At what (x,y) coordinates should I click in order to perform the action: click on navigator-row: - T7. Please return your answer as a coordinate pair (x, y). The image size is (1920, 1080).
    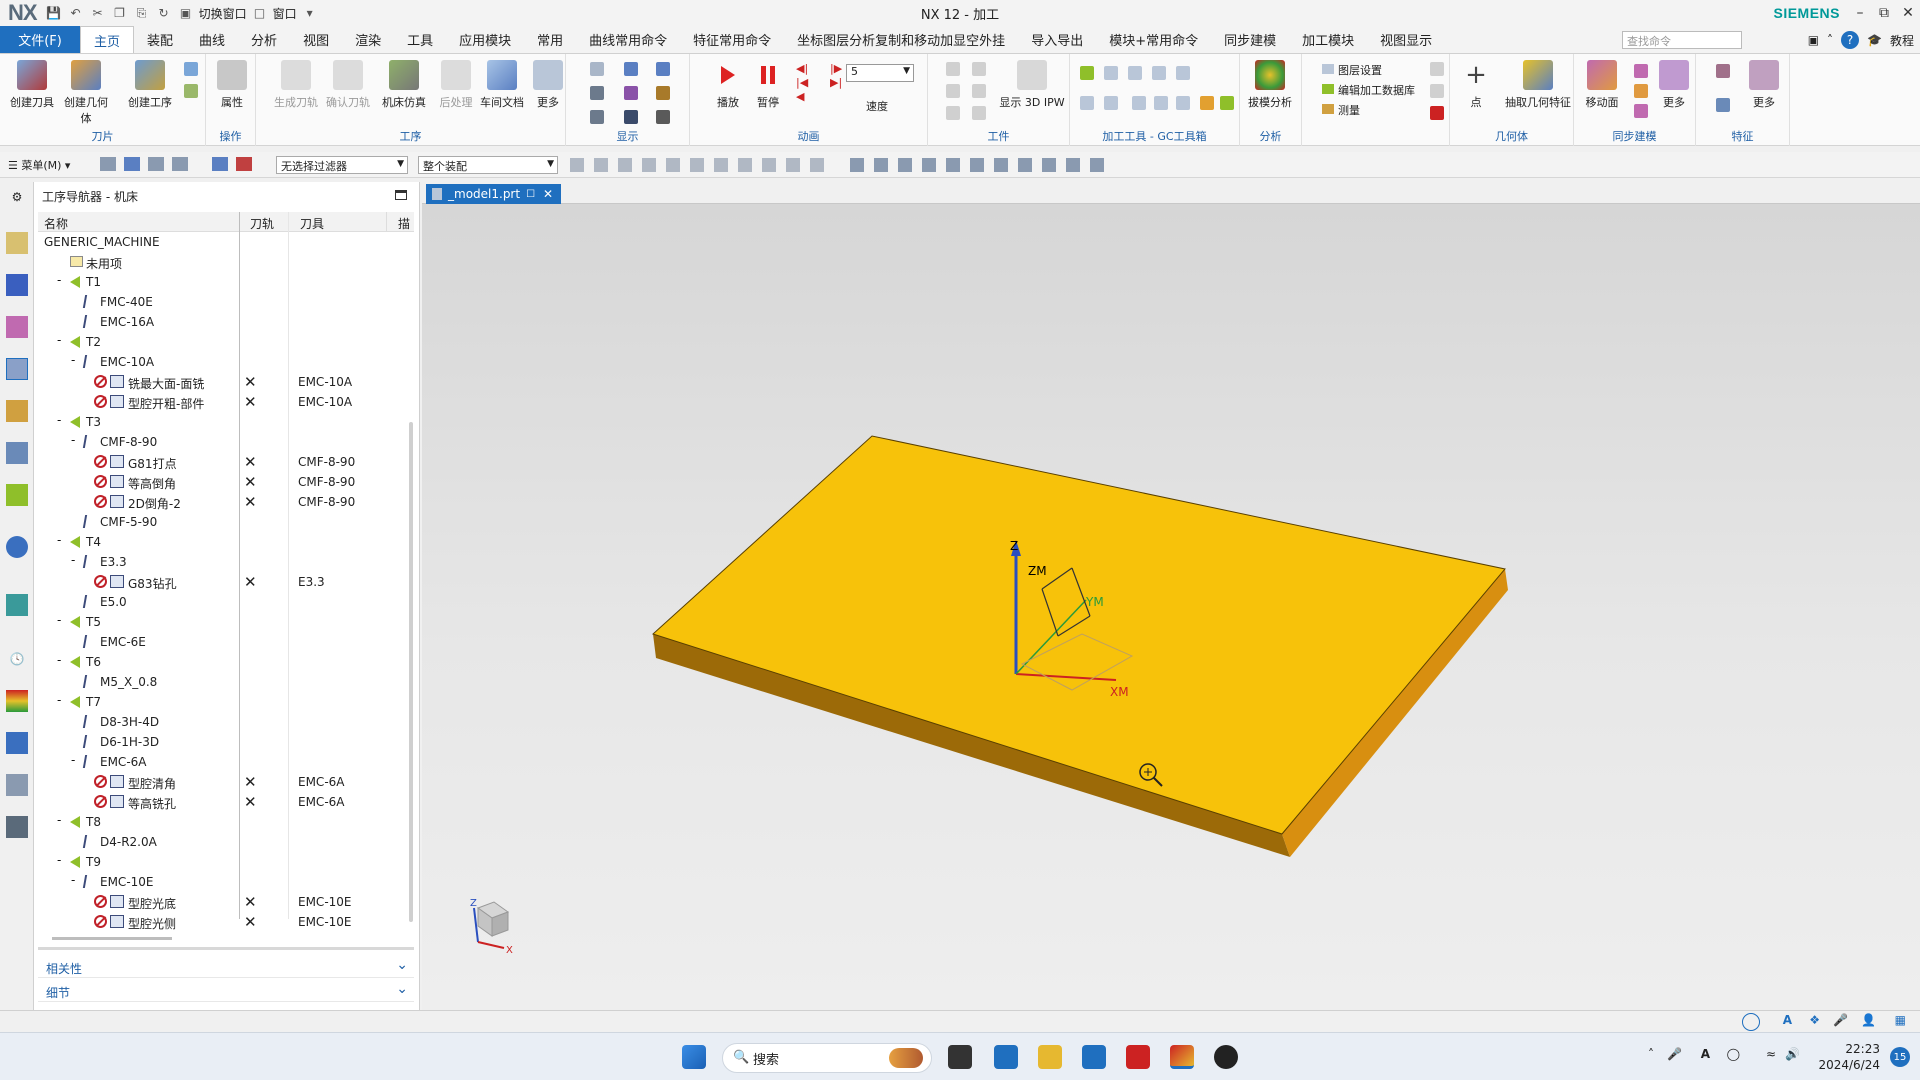
    Looking at the image, I should click on (226, 702).